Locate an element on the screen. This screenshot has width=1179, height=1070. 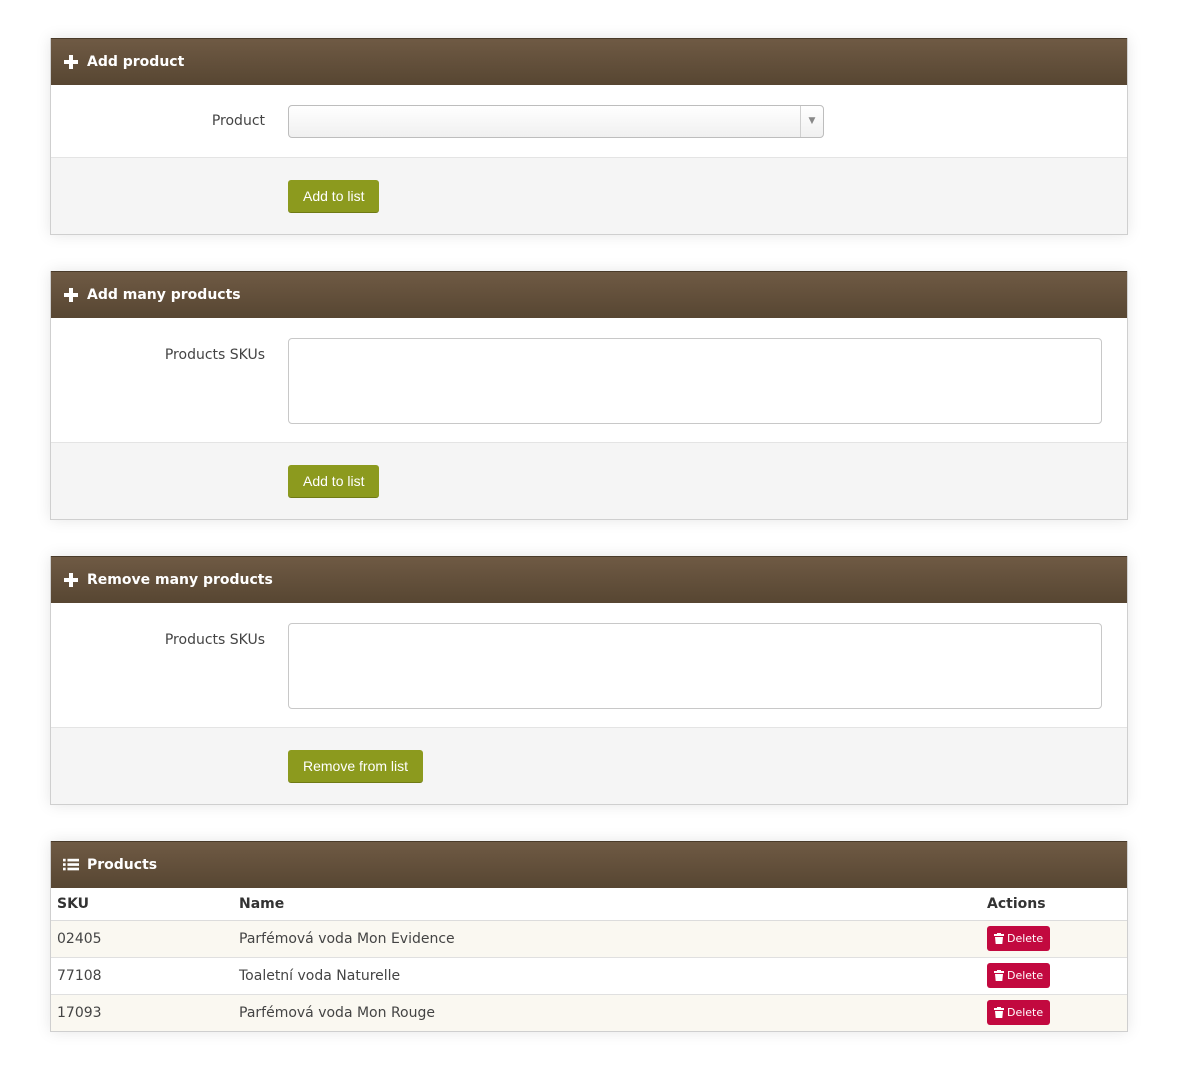
table-row: 77108 Toaletní voda Naturelle Delete is located at coordinates (589, 976).